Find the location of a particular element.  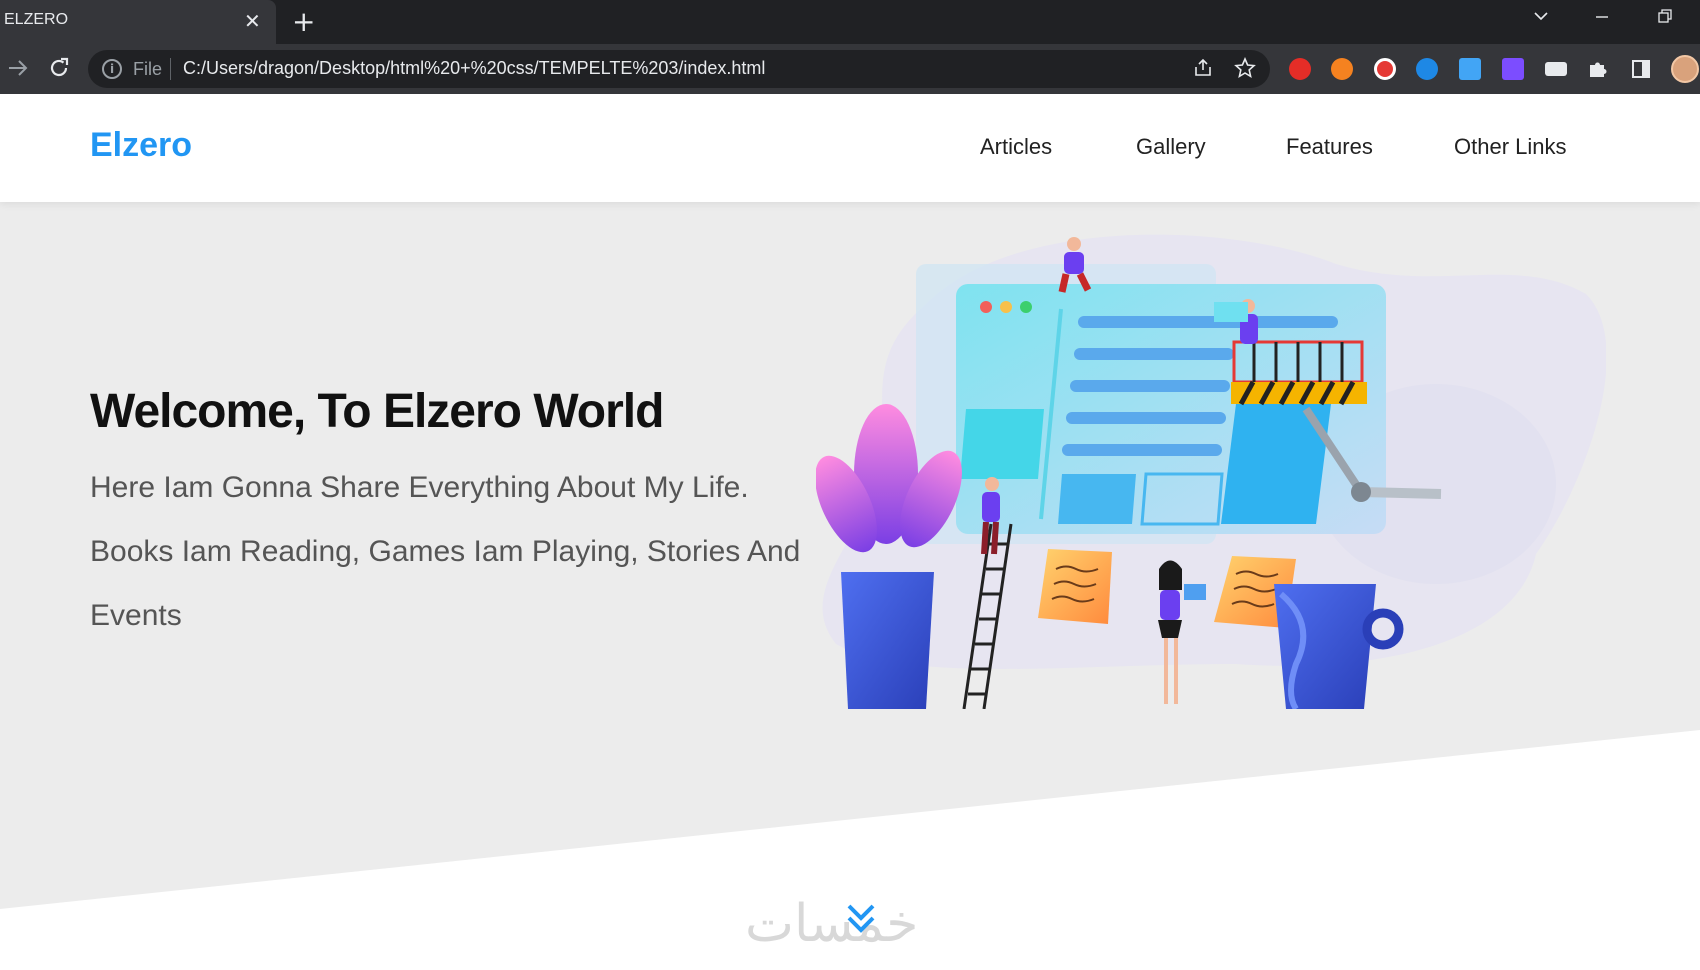

nav-link-gallery: Gallery is located at coordinates (1171, 147).